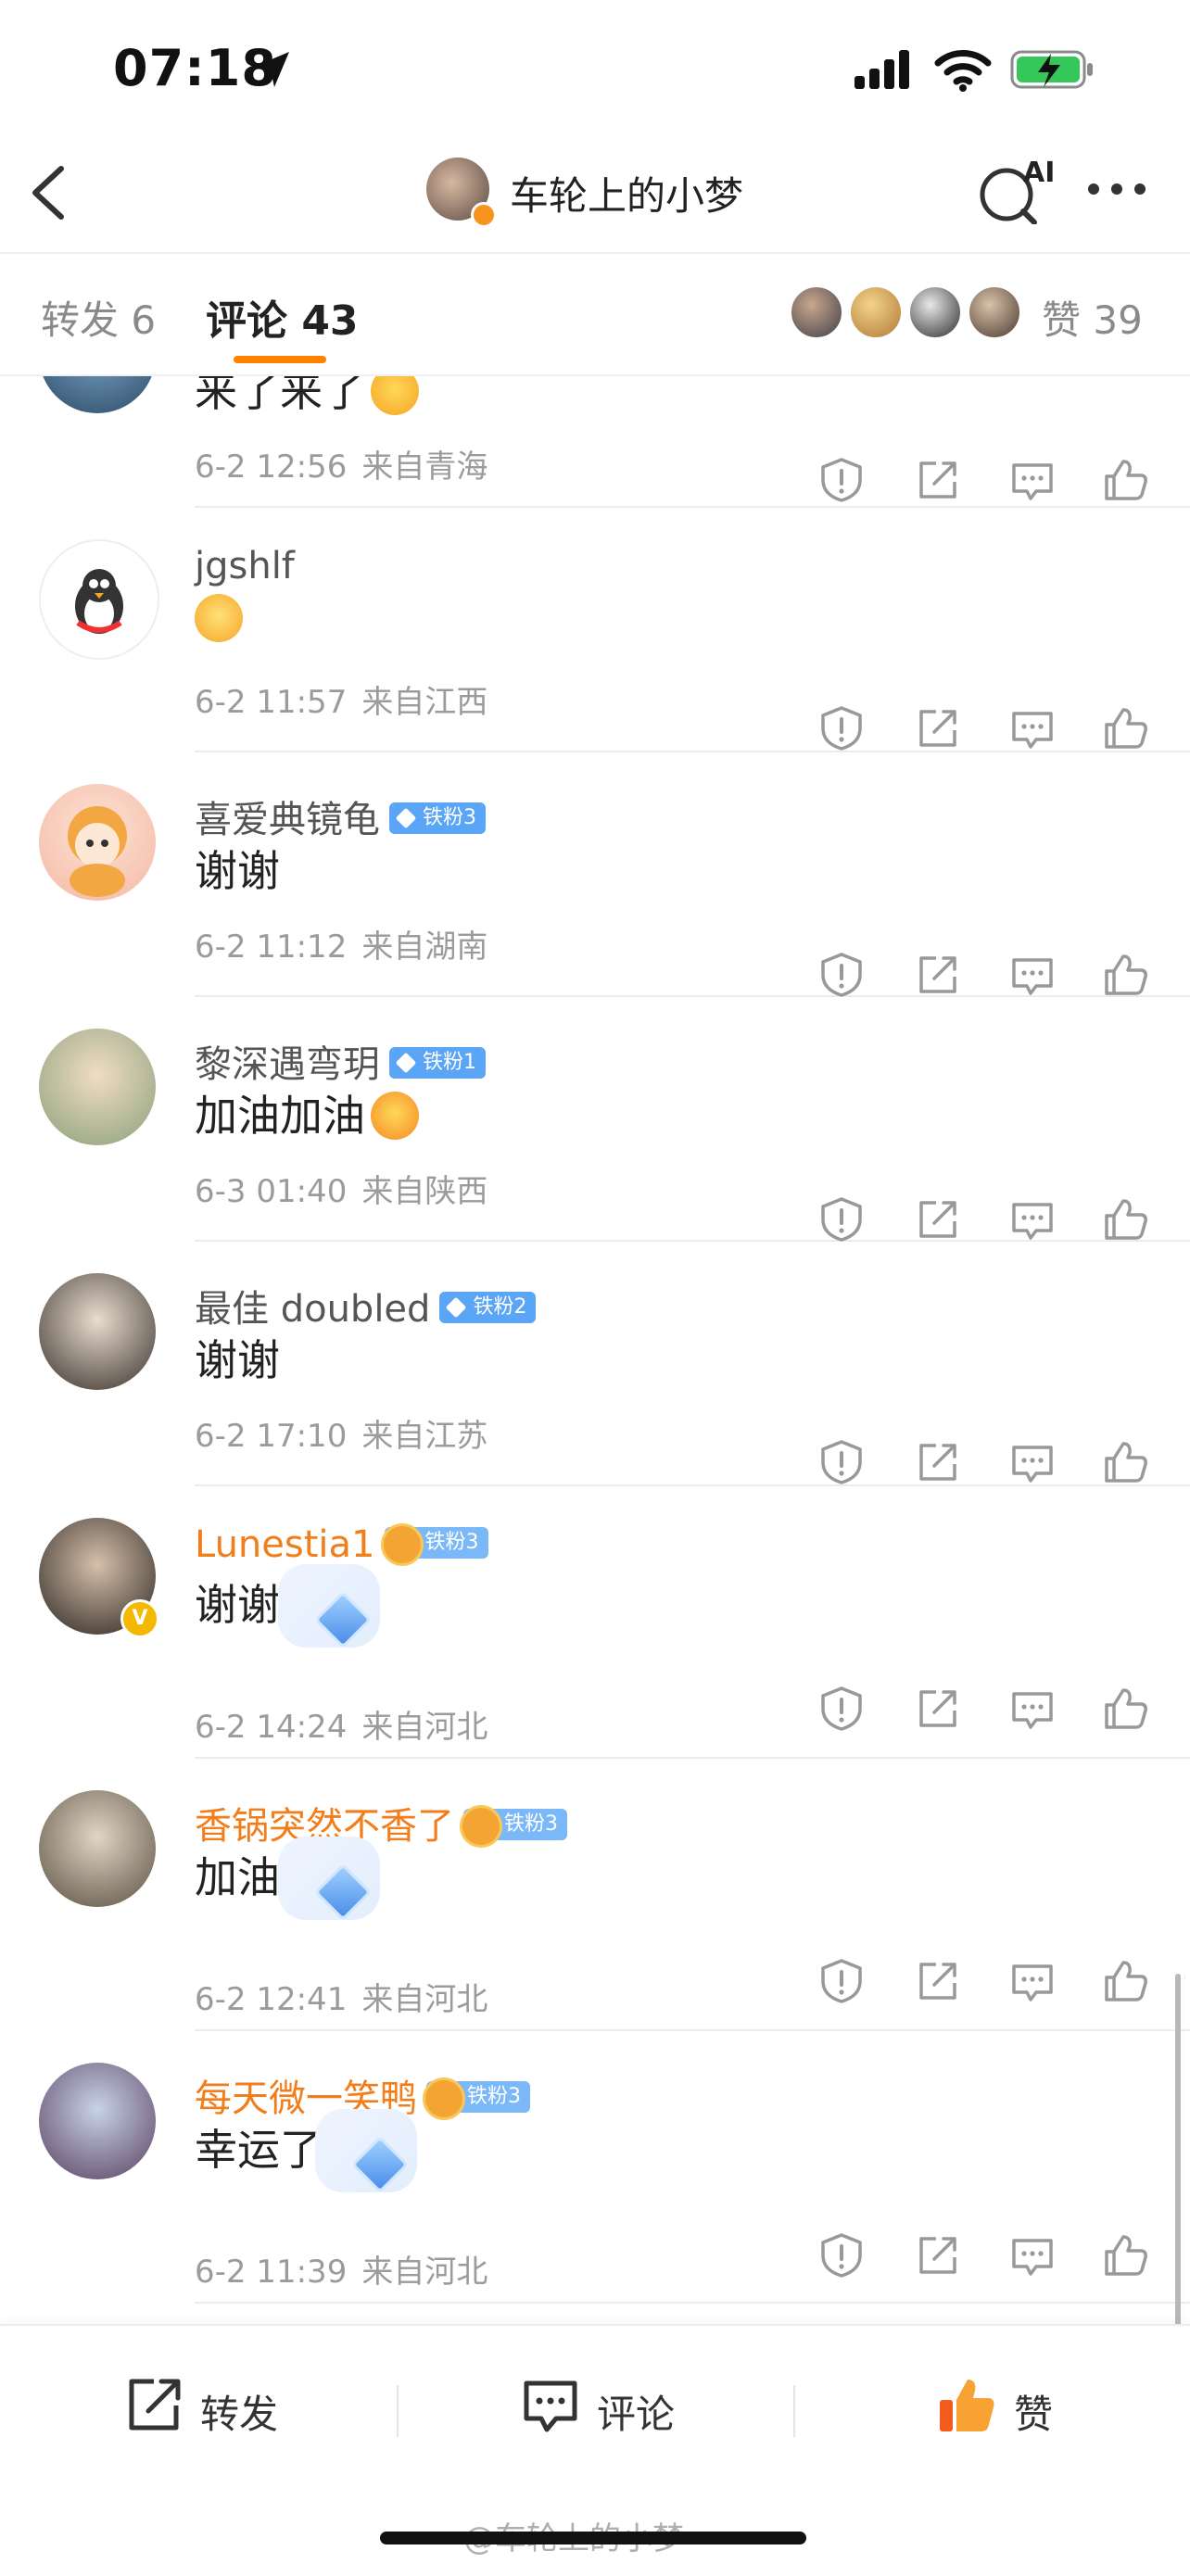 The image size is (1190, 2576). Describe the element at coordinates (271, 702) in the screenshot. I see `comment-date: 6-2 11:57` at that location.